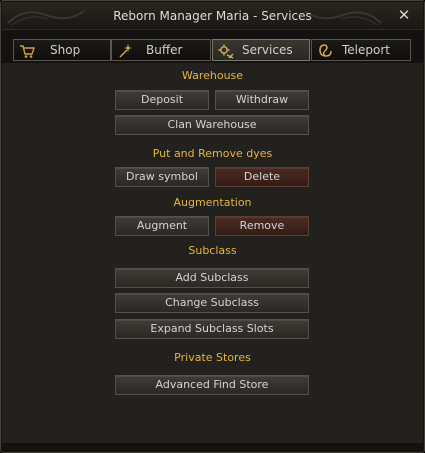 The image size is (425, 453). I want to click on change-subclass-button: Change Subclass, so click(212, 303).